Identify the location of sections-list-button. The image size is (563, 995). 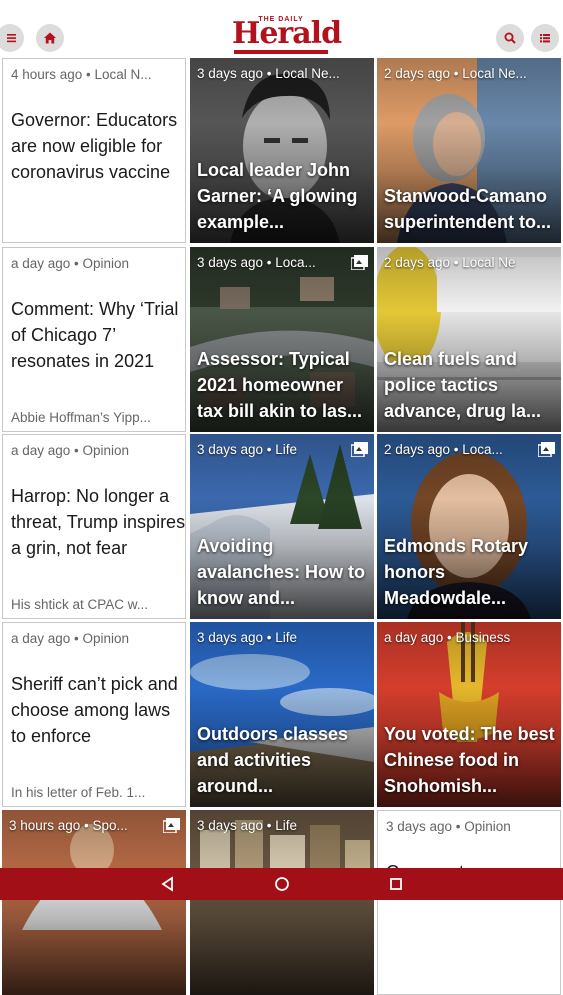
(545, 38).